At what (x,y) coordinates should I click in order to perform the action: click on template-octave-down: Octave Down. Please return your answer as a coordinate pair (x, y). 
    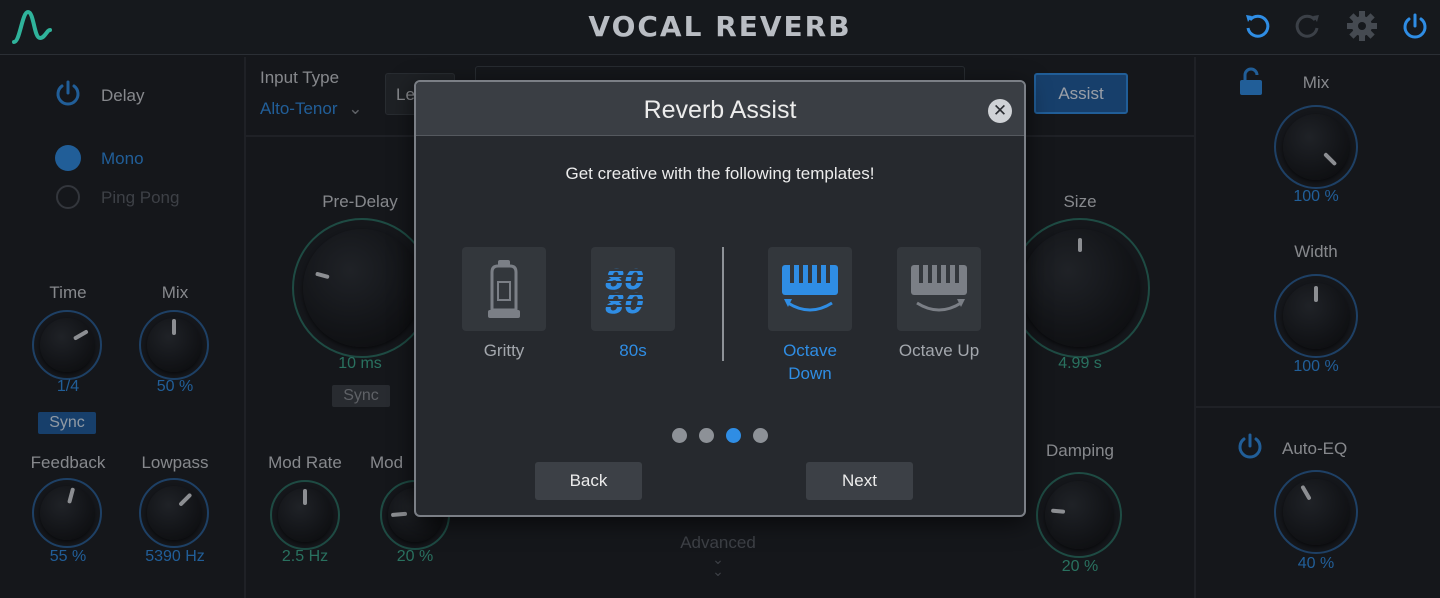
    Looking at the image, I should click on (810, 316).